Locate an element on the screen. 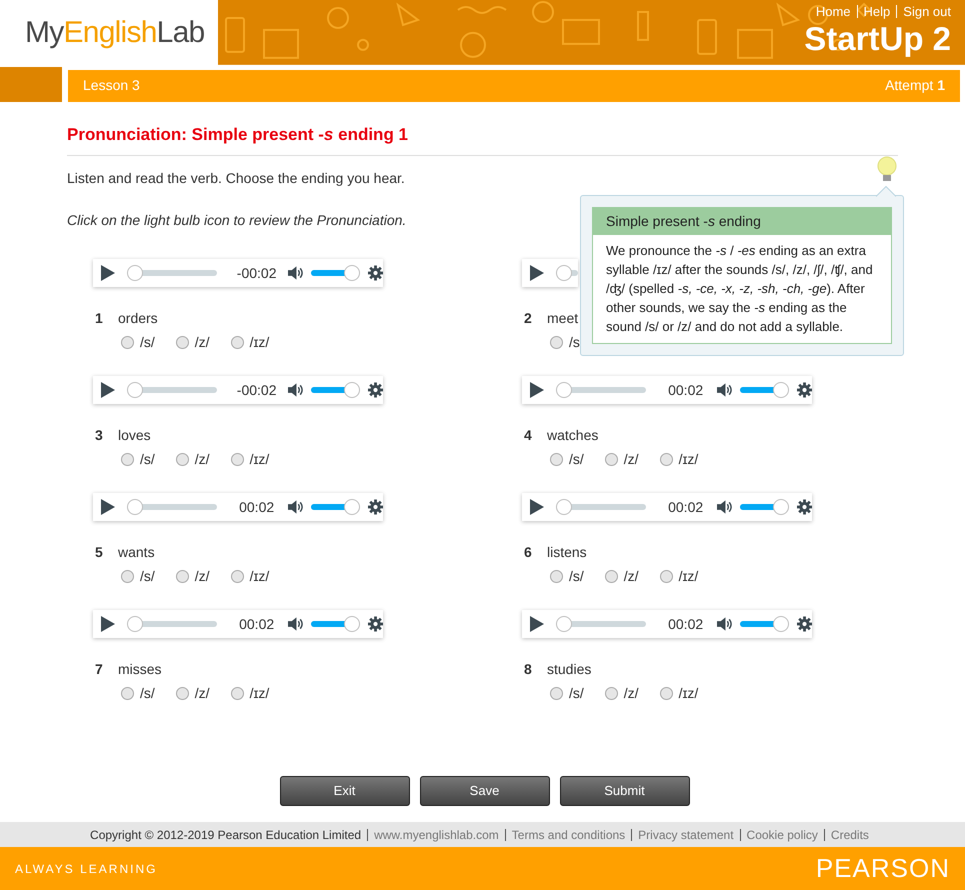  footer-link: Credits is located at coordinates (849, 834).